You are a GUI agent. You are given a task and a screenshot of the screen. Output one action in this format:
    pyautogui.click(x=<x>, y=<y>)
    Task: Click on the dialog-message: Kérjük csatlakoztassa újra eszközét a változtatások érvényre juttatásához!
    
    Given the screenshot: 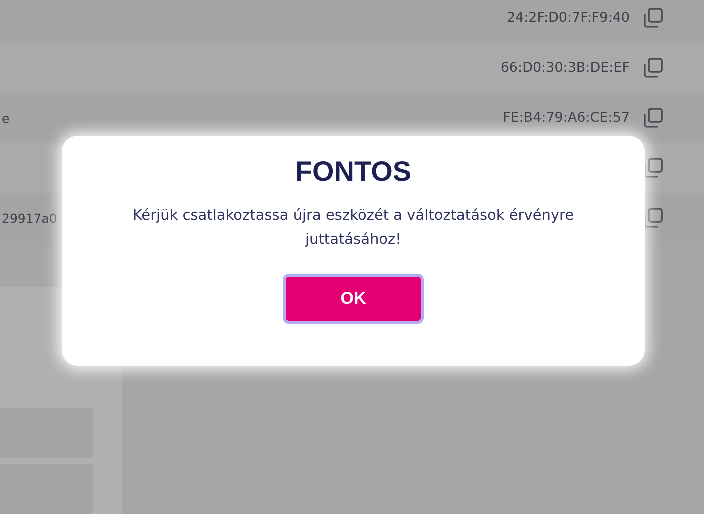 What is the action you would take?
    pyautogui.click(x=354, y=228)
    